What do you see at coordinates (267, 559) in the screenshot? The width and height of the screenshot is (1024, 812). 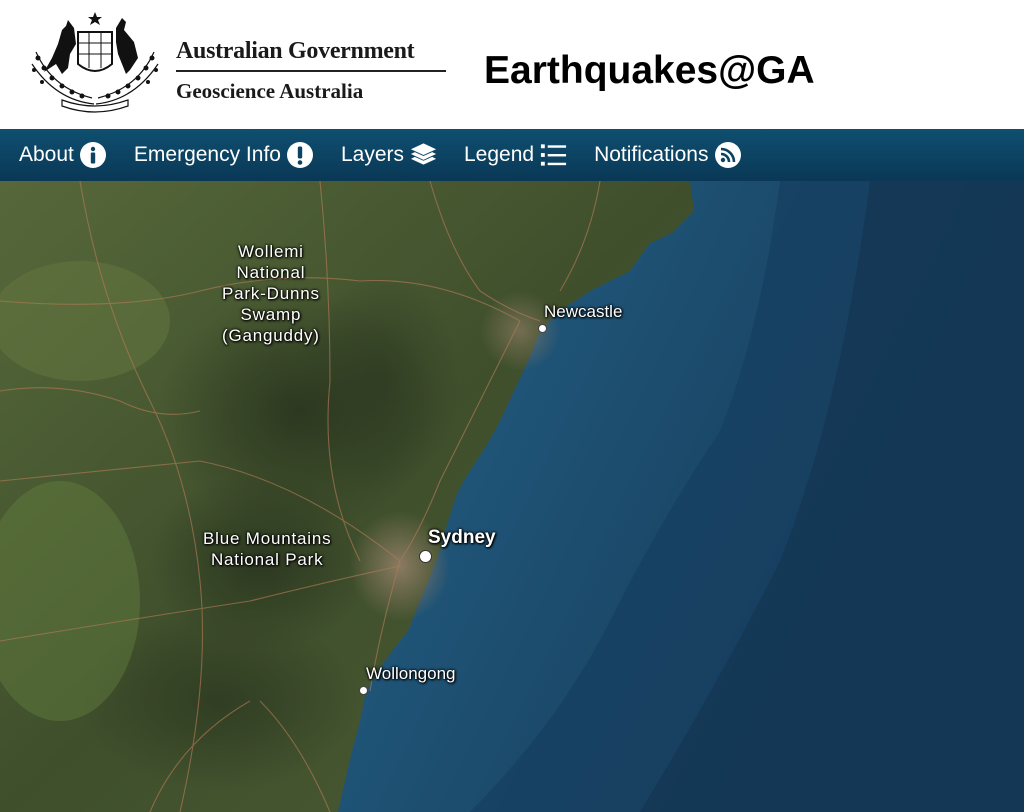 I see `map-label-blue-mountains-line2: National Park` at bounding box center [267, 559].